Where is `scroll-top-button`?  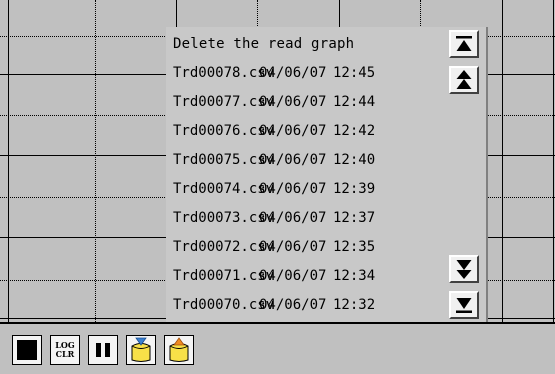 scroll-top-button is located at coordinates (464, 44).